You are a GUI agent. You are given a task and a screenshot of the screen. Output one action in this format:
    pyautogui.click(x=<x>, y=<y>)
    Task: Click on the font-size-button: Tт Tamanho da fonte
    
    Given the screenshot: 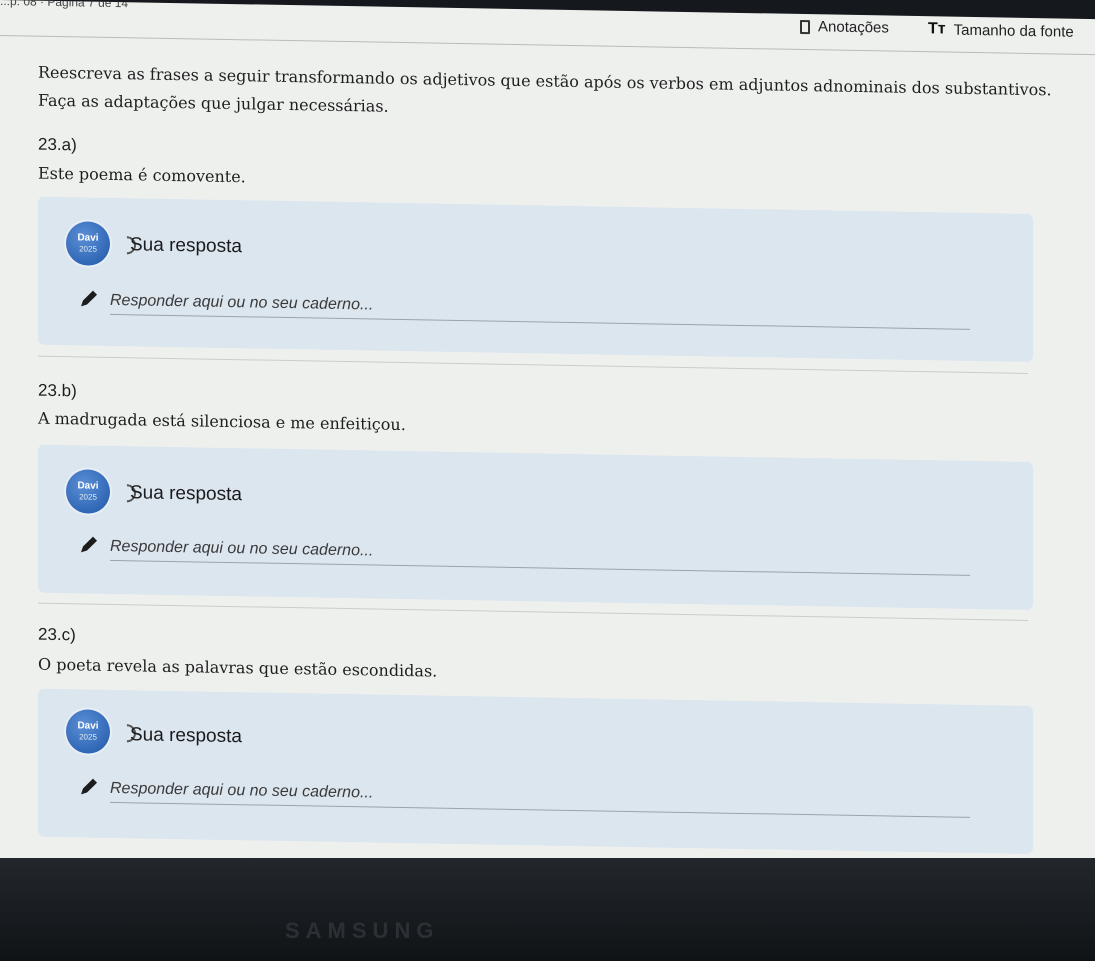 What is the action you would take?
    pyautogui.click(x=1001, y=30)
    